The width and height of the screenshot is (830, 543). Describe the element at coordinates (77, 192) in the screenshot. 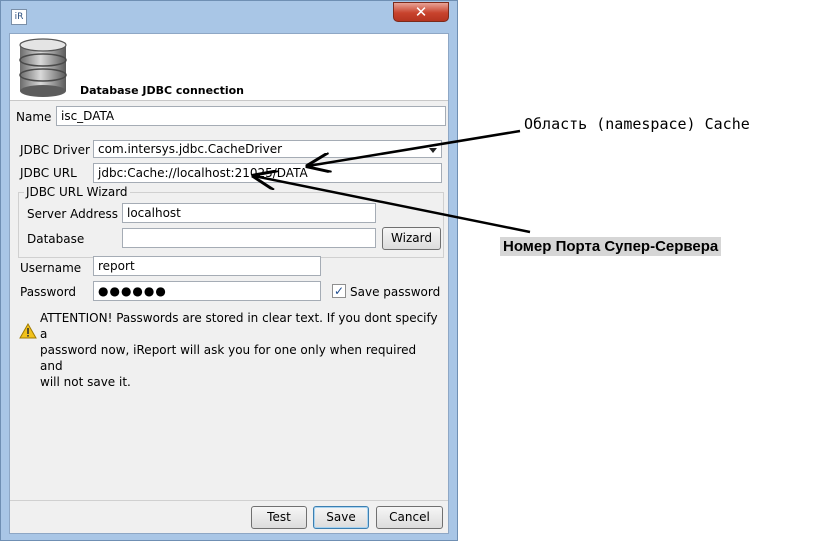

I see `wizard-group-title: JDBC URL Wizard` at that location.